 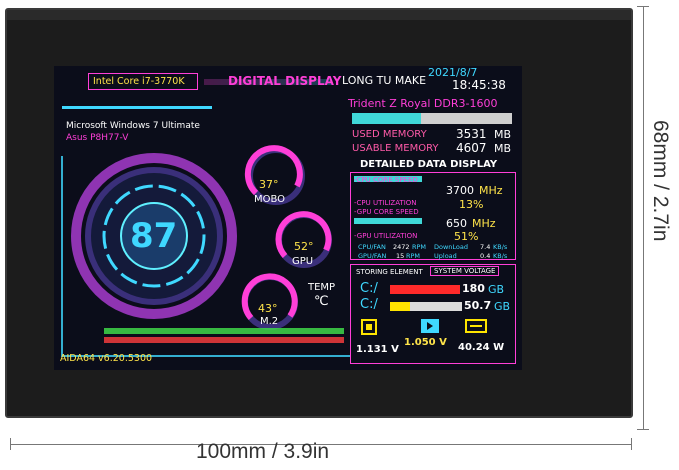 What do you see at coordinates (429, 164) in the screenshot?
I see `detail-heading: DETAILED DATA DISPLAY` at bounding box center [429, 164].